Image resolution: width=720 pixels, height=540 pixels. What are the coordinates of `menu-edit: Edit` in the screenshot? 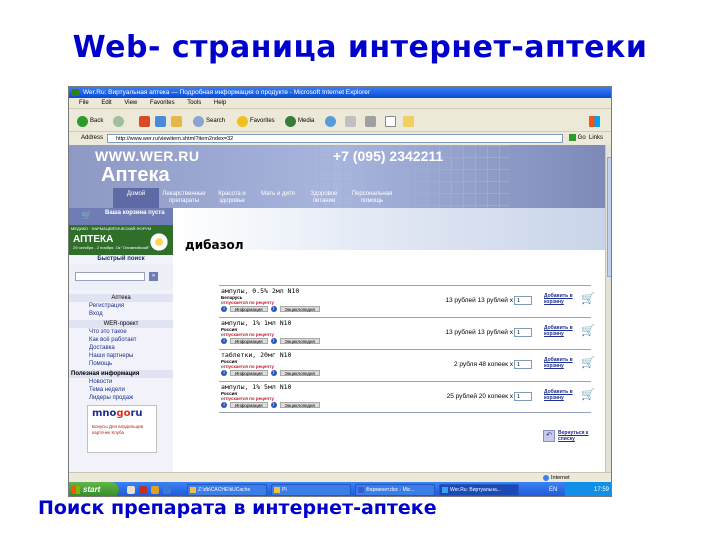 It's located at (106, 103).